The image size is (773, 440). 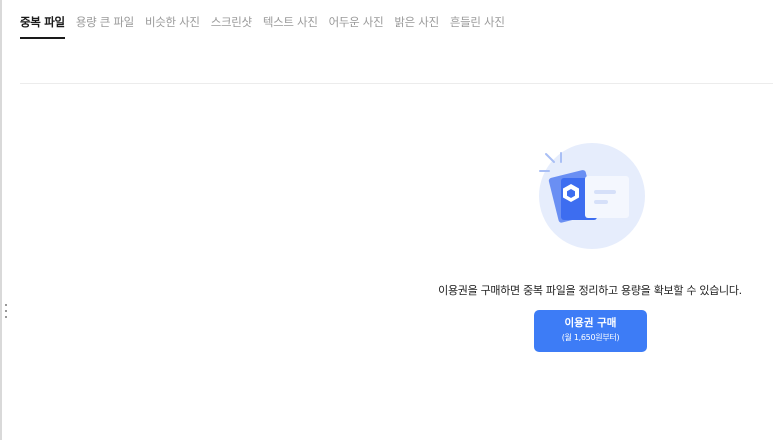 I want to click on buy-pass-price: (월 1,650원부터), so click(x=590, y=337).